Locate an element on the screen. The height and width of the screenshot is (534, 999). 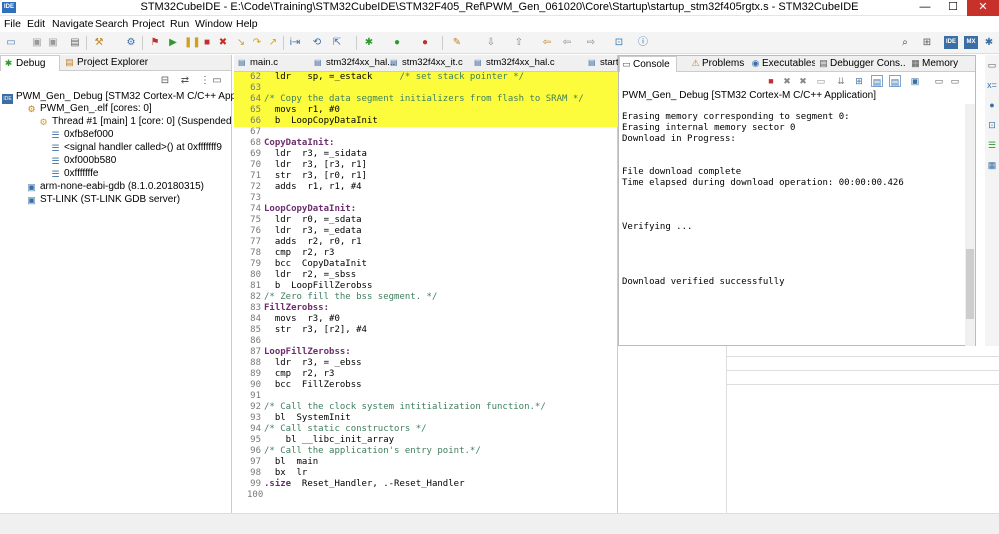
code-line: 85 str r3, [r2], #4 is located at coordinates (426, 330).